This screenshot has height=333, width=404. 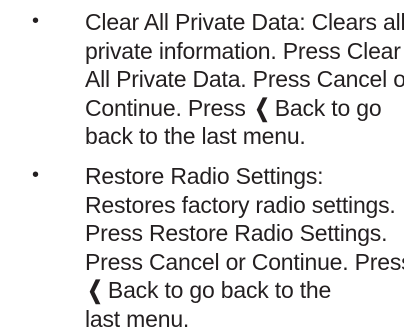 I want to click on text-line: All Private Data. Press Cancel or, so click(x=244, y=79).